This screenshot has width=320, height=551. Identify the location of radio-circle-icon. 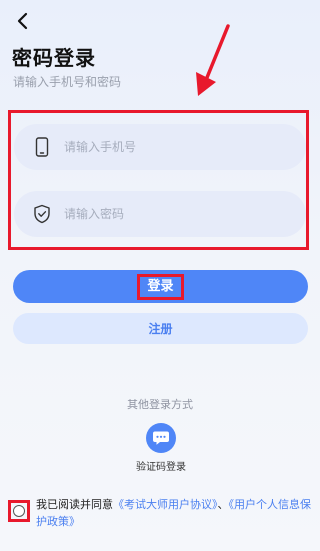
(19, 511).